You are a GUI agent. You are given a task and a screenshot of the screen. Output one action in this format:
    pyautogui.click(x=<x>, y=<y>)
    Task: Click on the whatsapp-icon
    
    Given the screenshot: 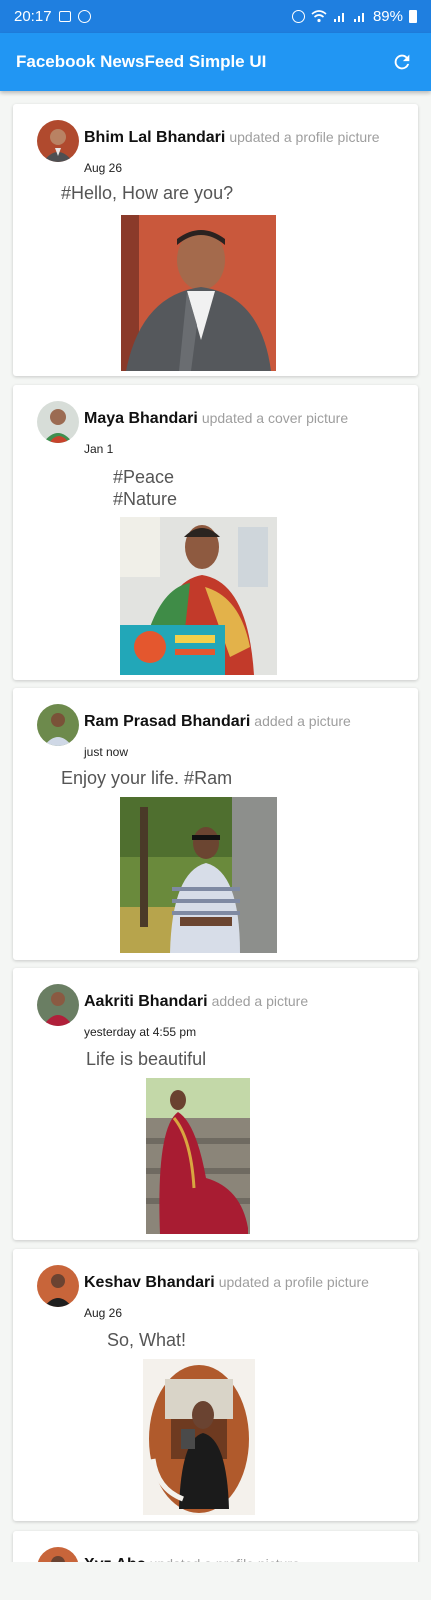 What is the action you would take?
    pyautogui.click(x=84, y=16)
    